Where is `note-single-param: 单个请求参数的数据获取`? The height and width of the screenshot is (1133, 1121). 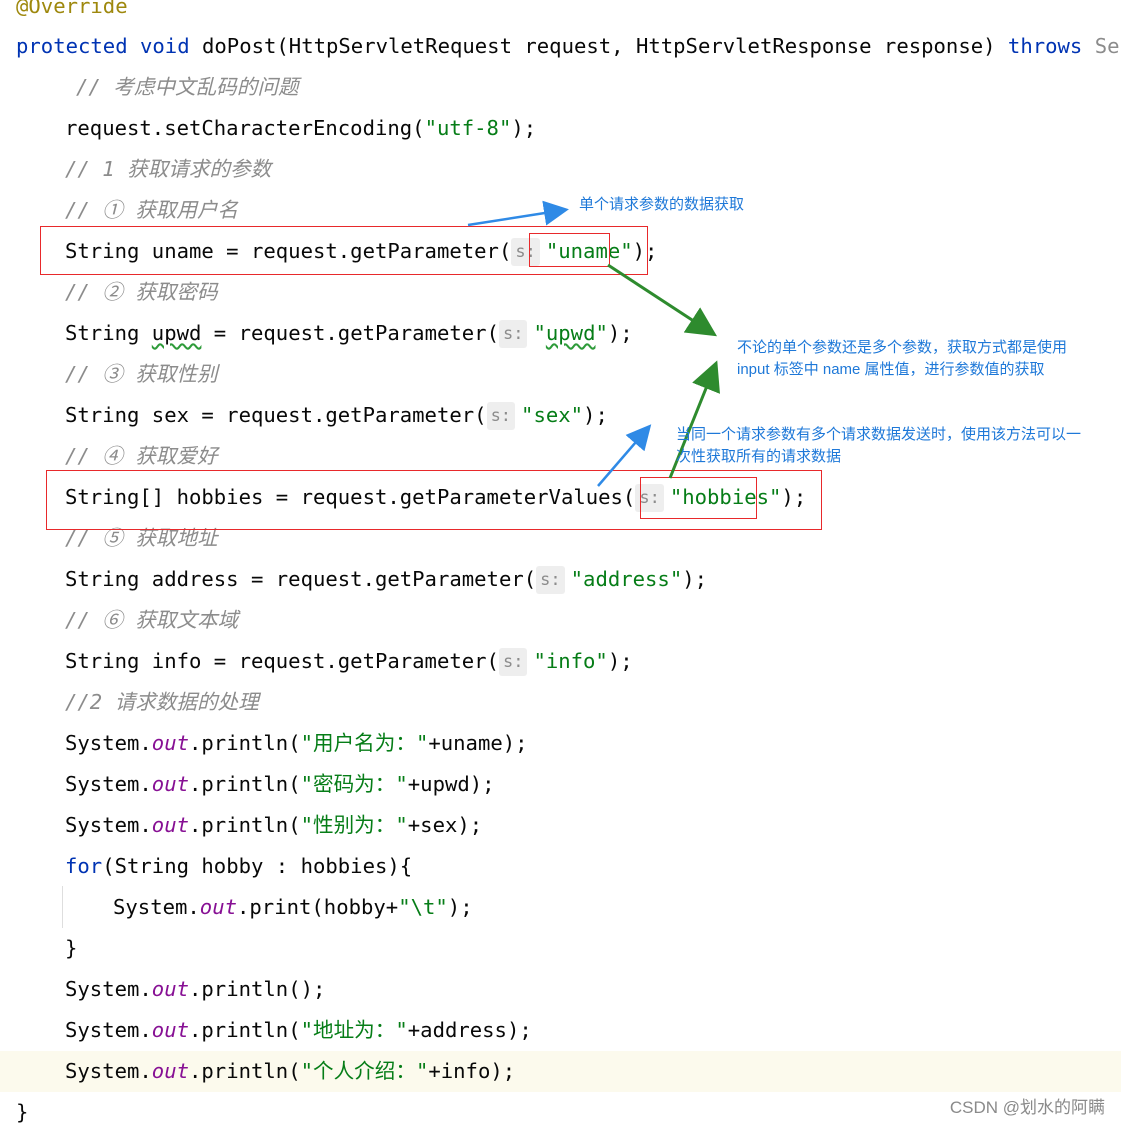
note-single-param: 单个请求参数的数据获取 is located at coordinates (662, 204).